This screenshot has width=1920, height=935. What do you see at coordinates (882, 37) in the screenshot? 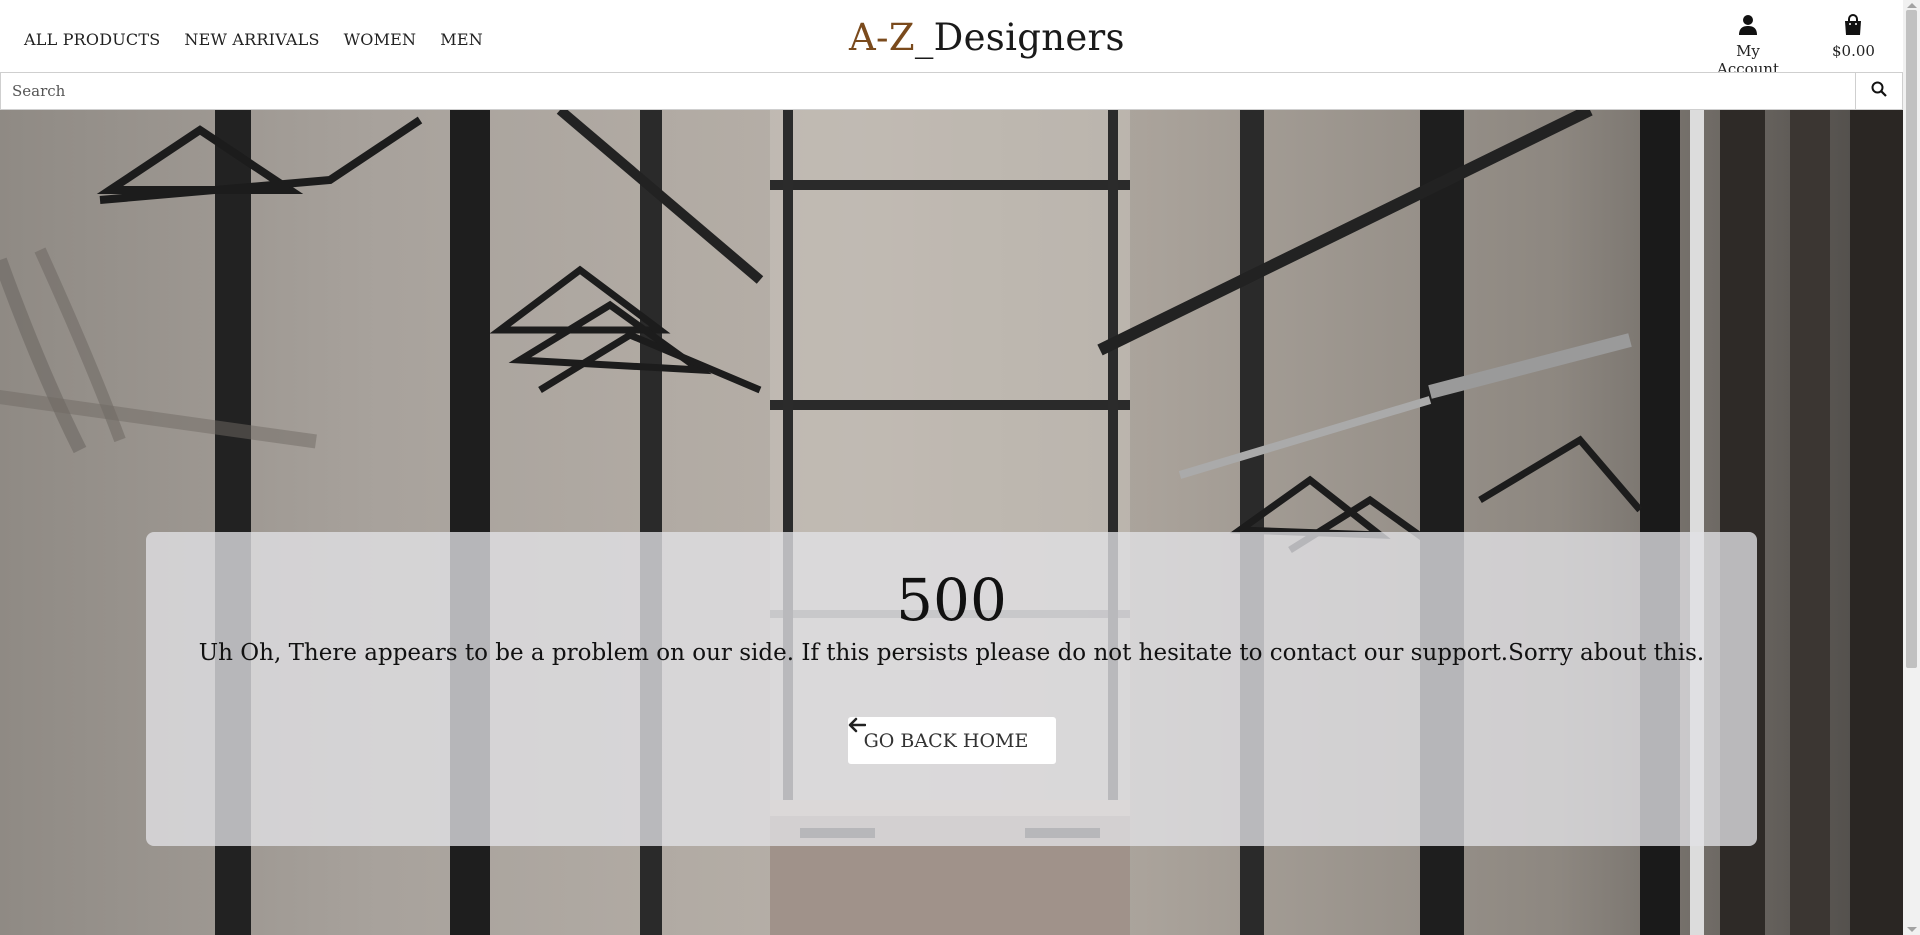
I see `logo-part-1: A-Z` at bounding box center [882, 37].